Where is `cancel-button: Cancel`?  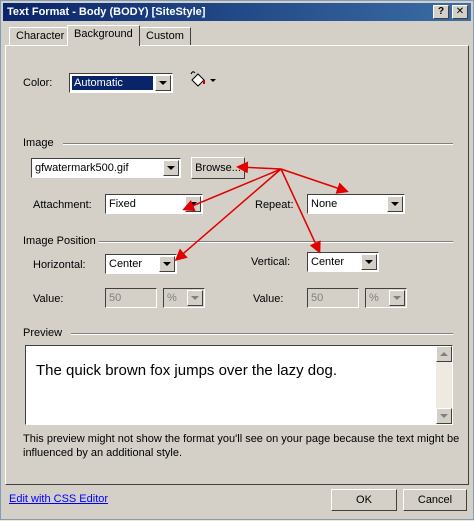
cancel-button: Cancel is located at coordinates (435, 500).